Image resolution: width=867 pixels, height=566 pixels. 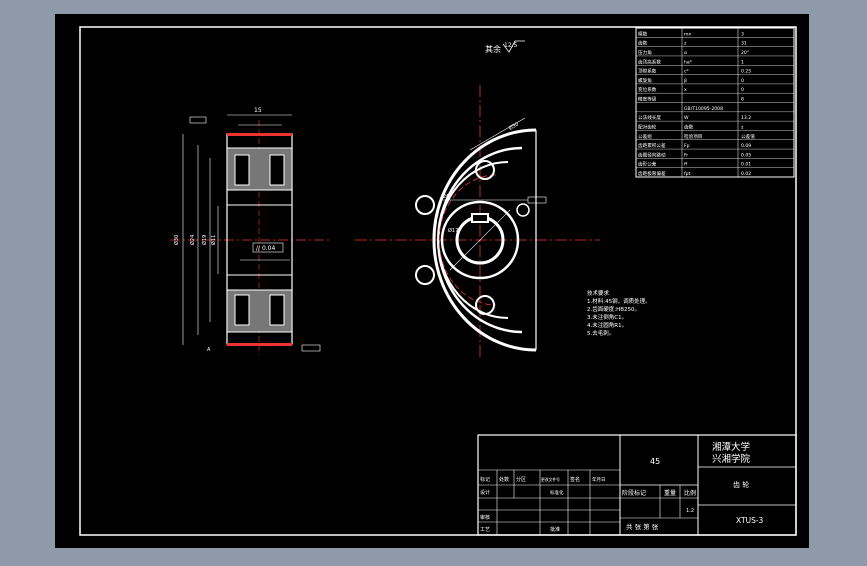 I want to click on part-name: 齿 轮, so click(x=741, y=484).